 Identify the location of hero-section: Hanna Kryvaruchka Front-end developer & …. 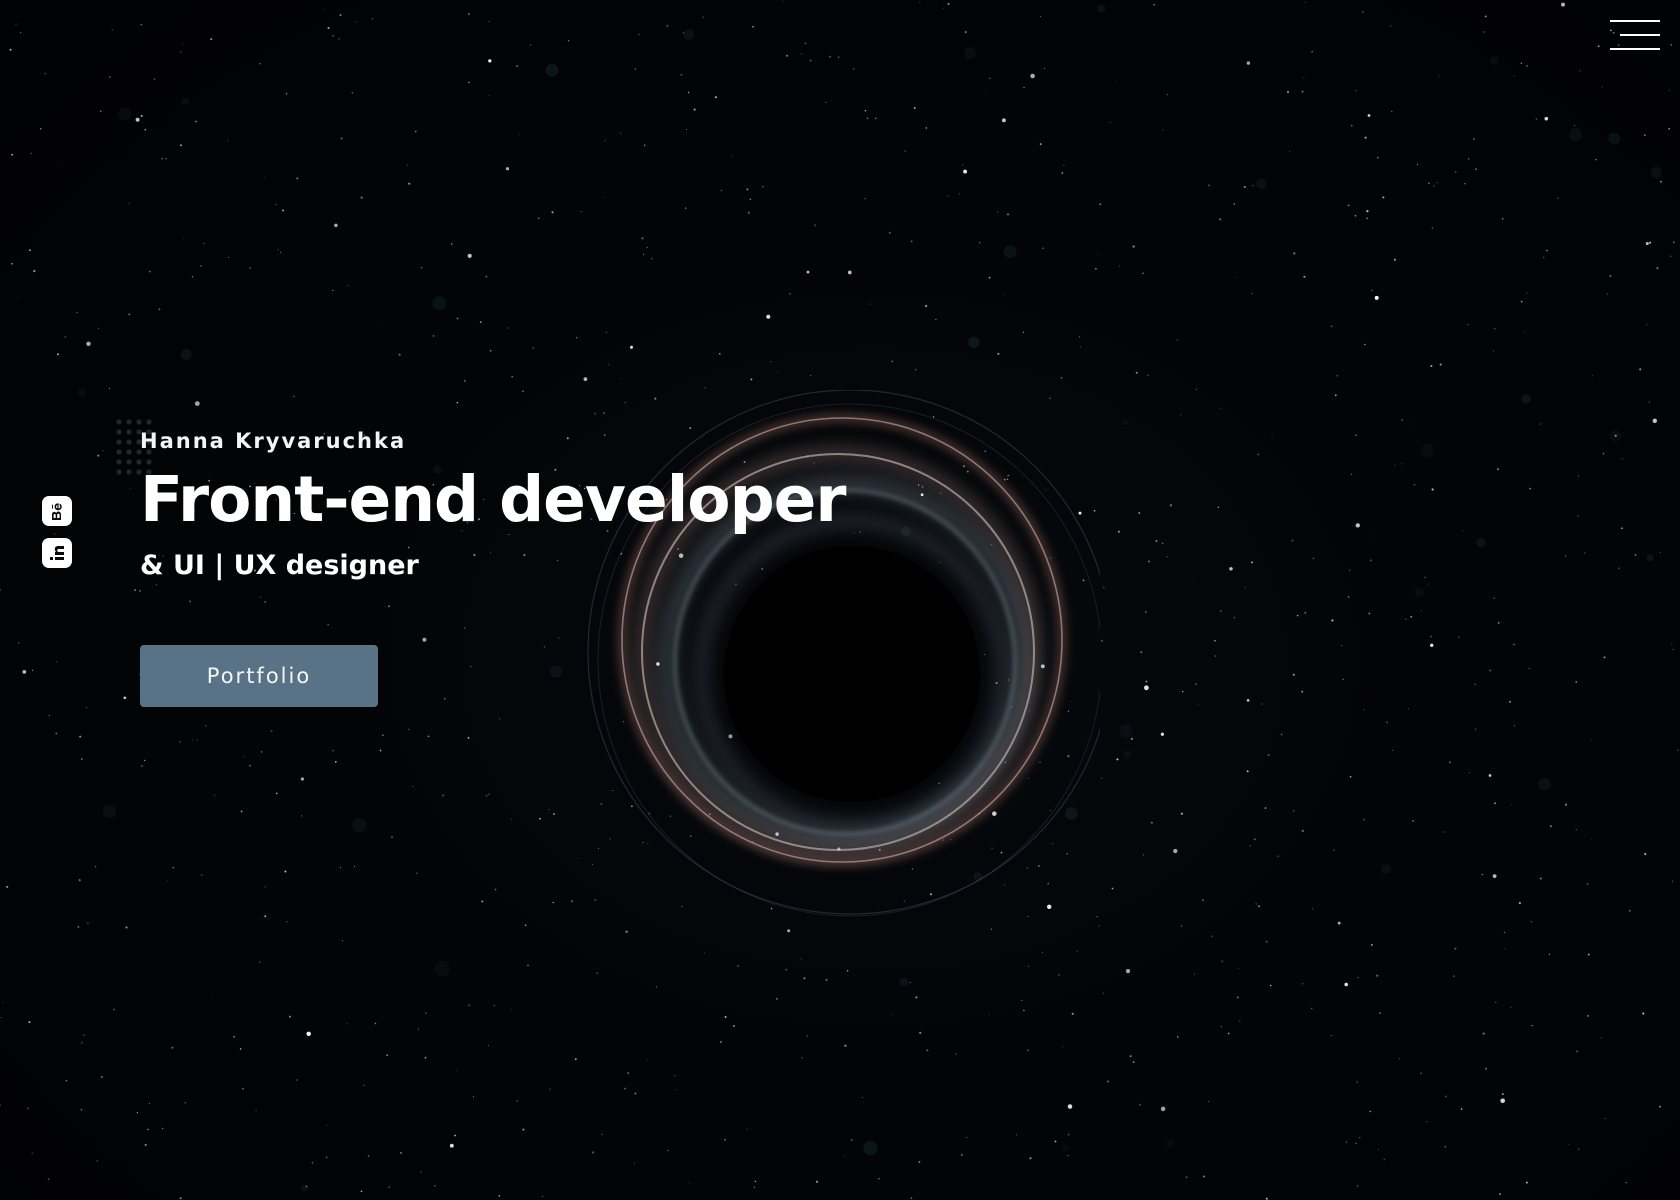
(493, 505).